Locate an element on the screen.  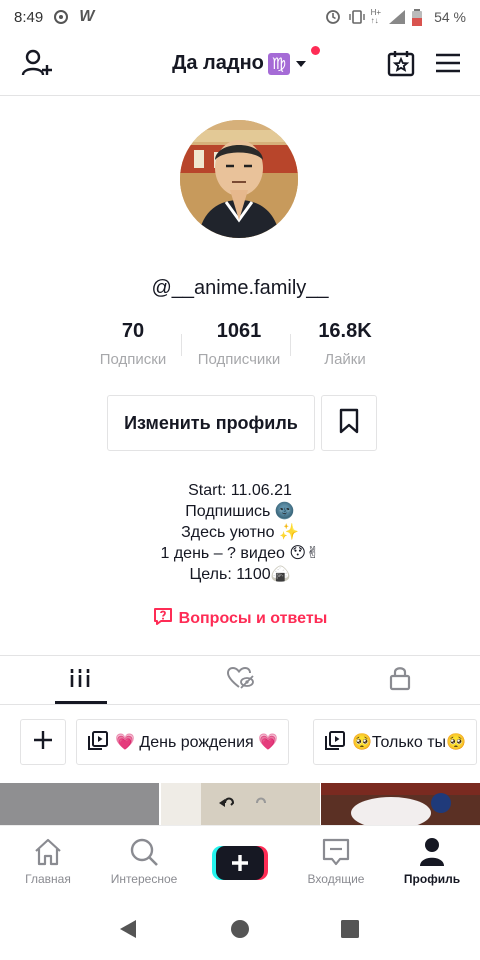
battery-percent: 54 % is located at coordinates (450, 17).